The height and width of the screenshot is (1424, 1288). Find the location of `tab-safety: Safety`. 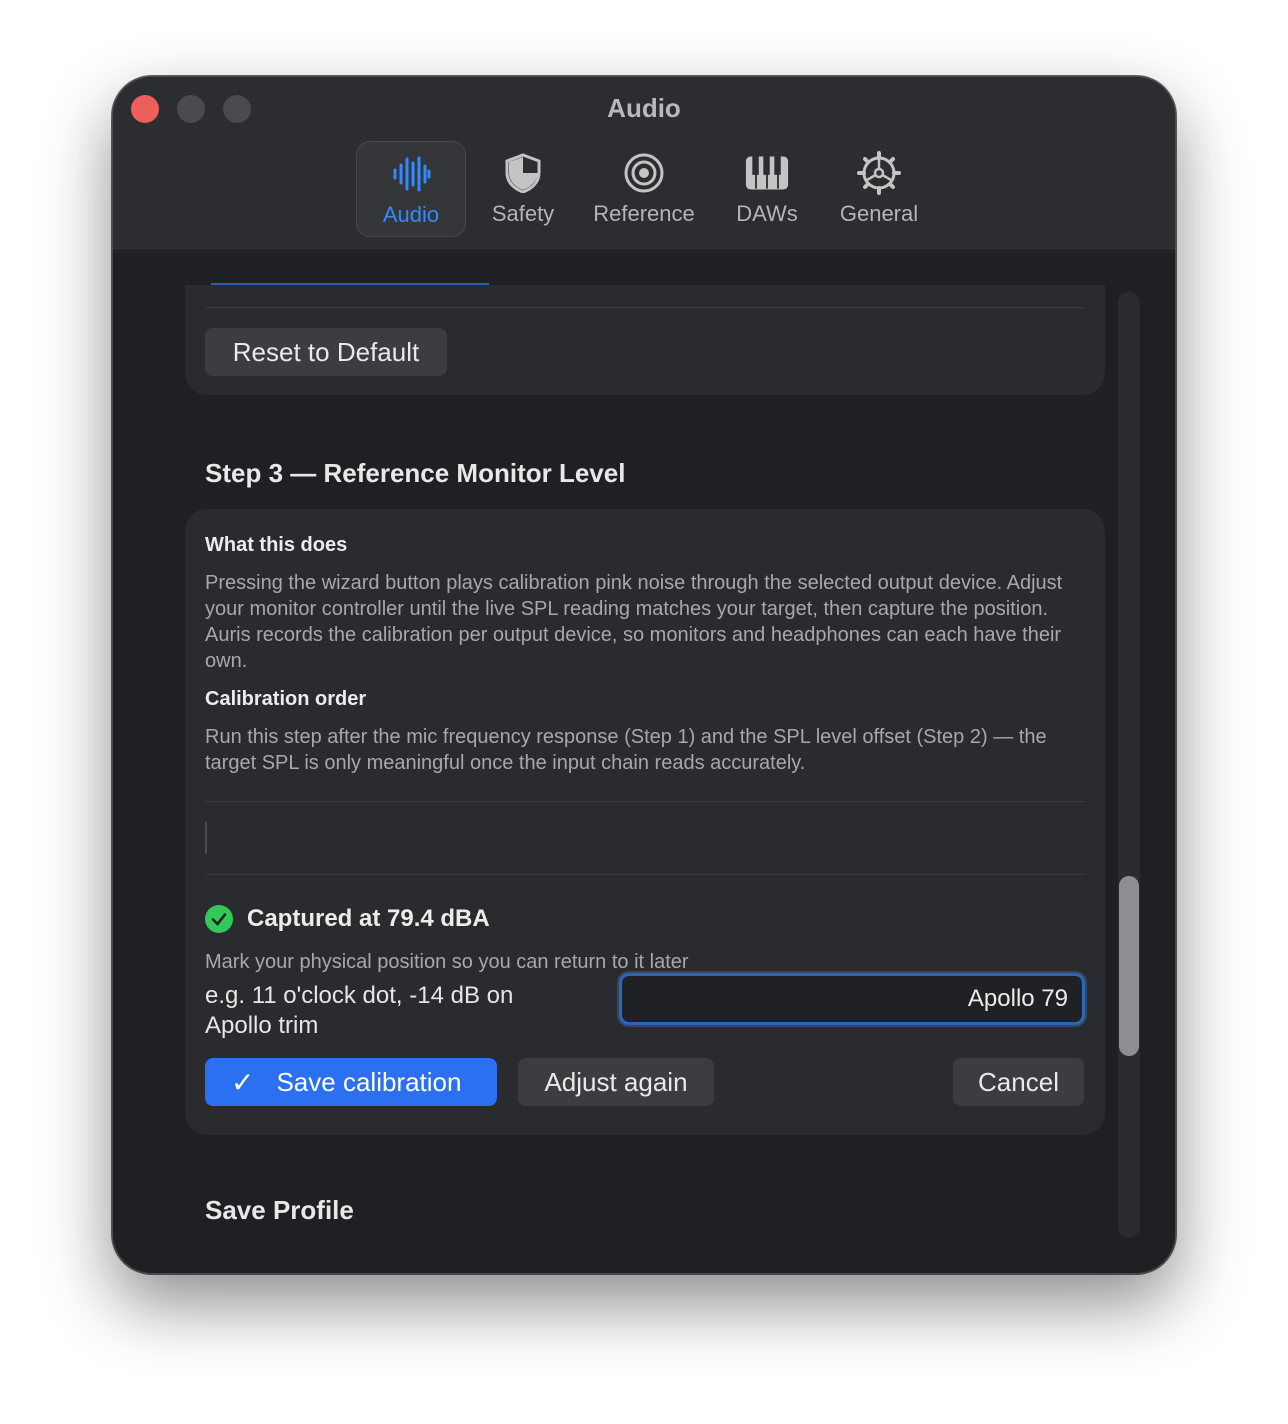

tab-safety: Safety is located at coordinates (523, 189).